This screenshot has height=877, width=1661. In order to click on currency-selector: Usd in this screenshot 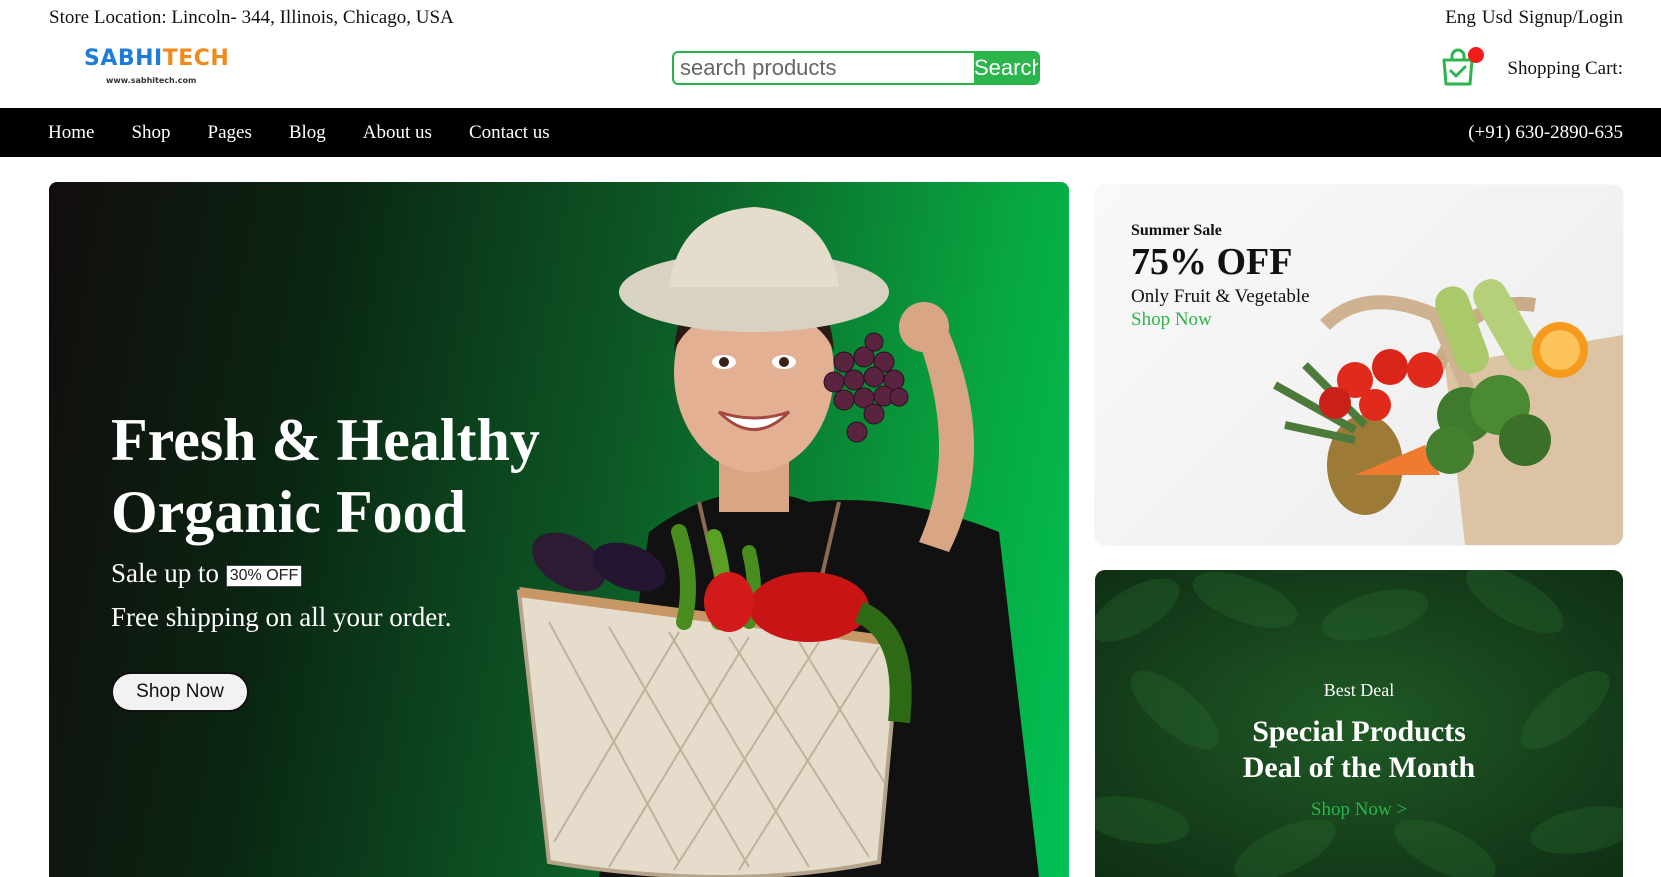, I will do `click(1497, 18)`.